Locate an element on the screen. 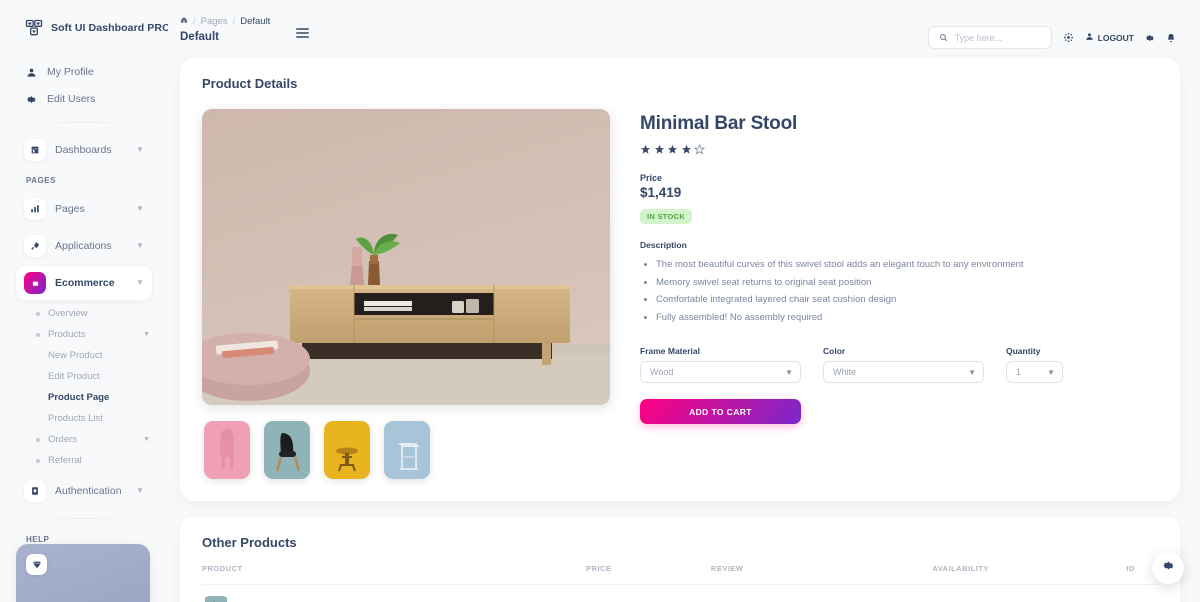  sidebar-subitem-label: Referral is located at coordinates (65, 460).